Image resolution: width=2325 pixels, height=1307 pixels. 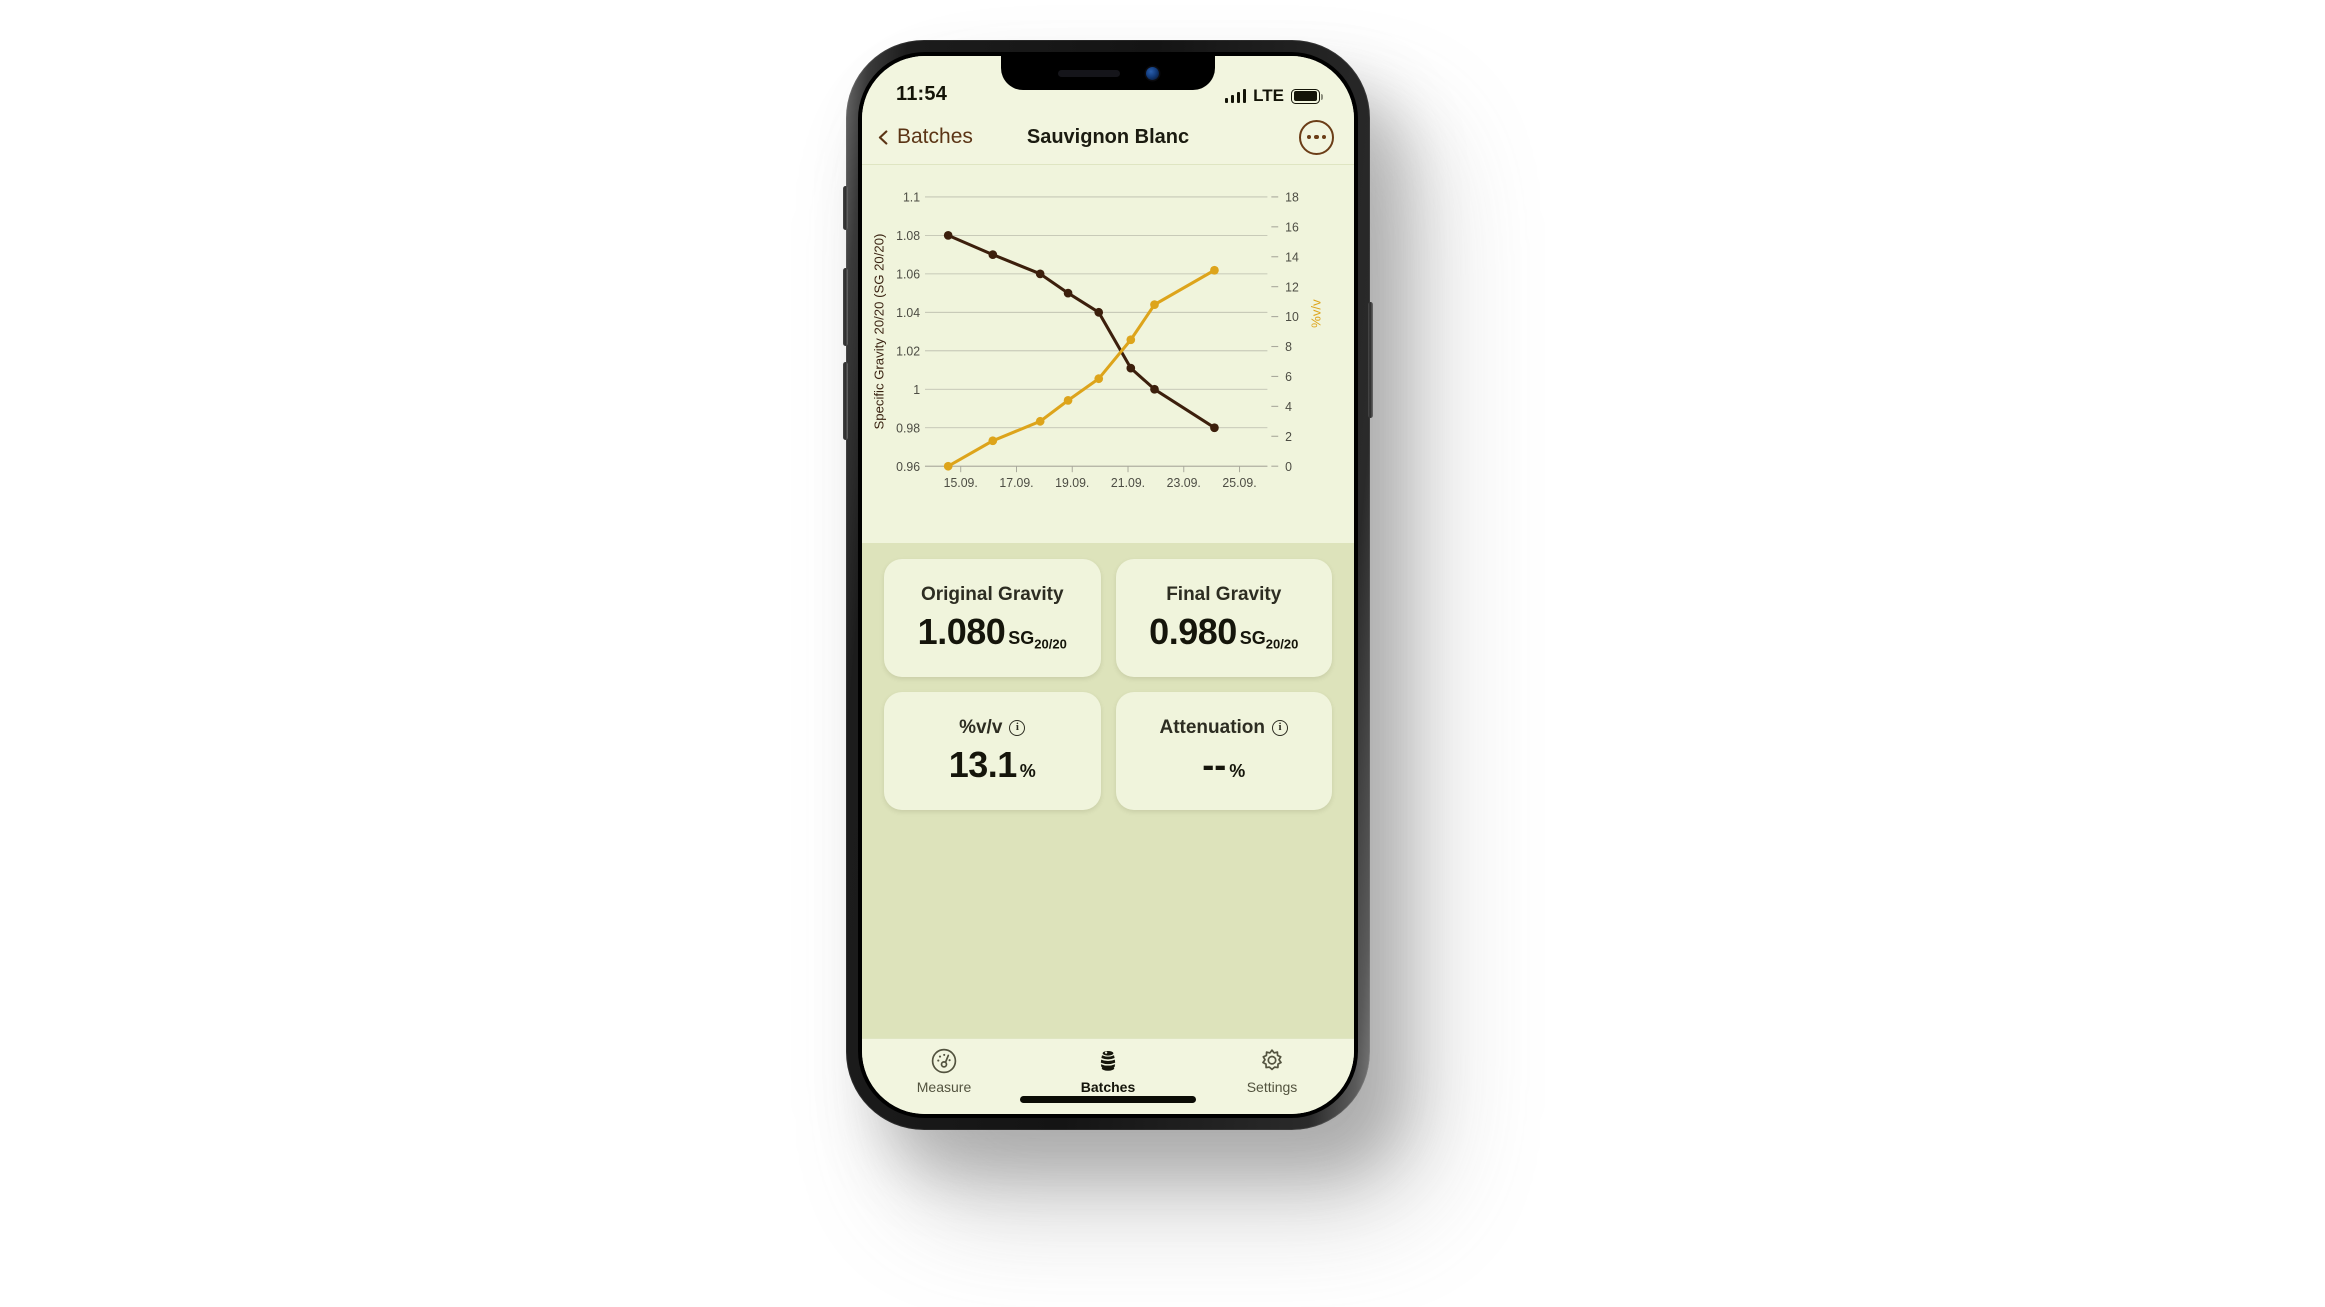 I want to click on chart-axis-labels: Specific Gravity 20/20 (SG 20/20) %v/v, so click(x=1098, y=332).